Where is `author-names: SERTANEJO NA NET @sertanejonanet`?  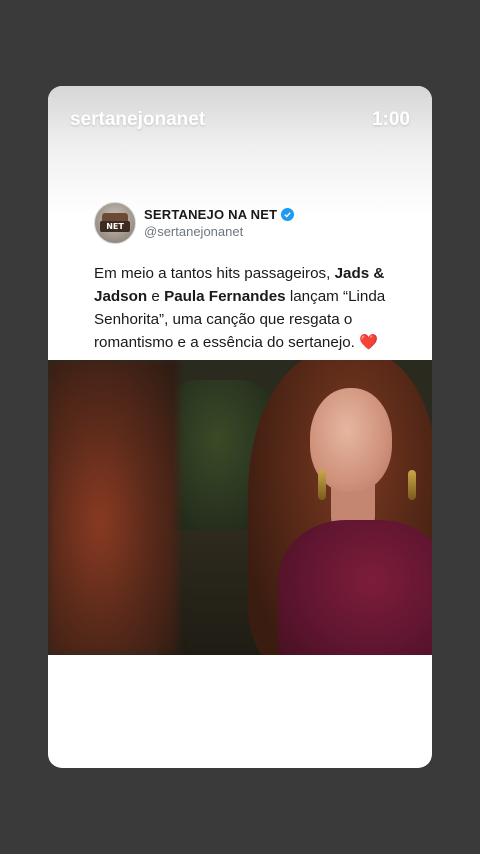 author-names: SERTANEJO NA NET @sertanejonanet is located at coordinates (219, 223).